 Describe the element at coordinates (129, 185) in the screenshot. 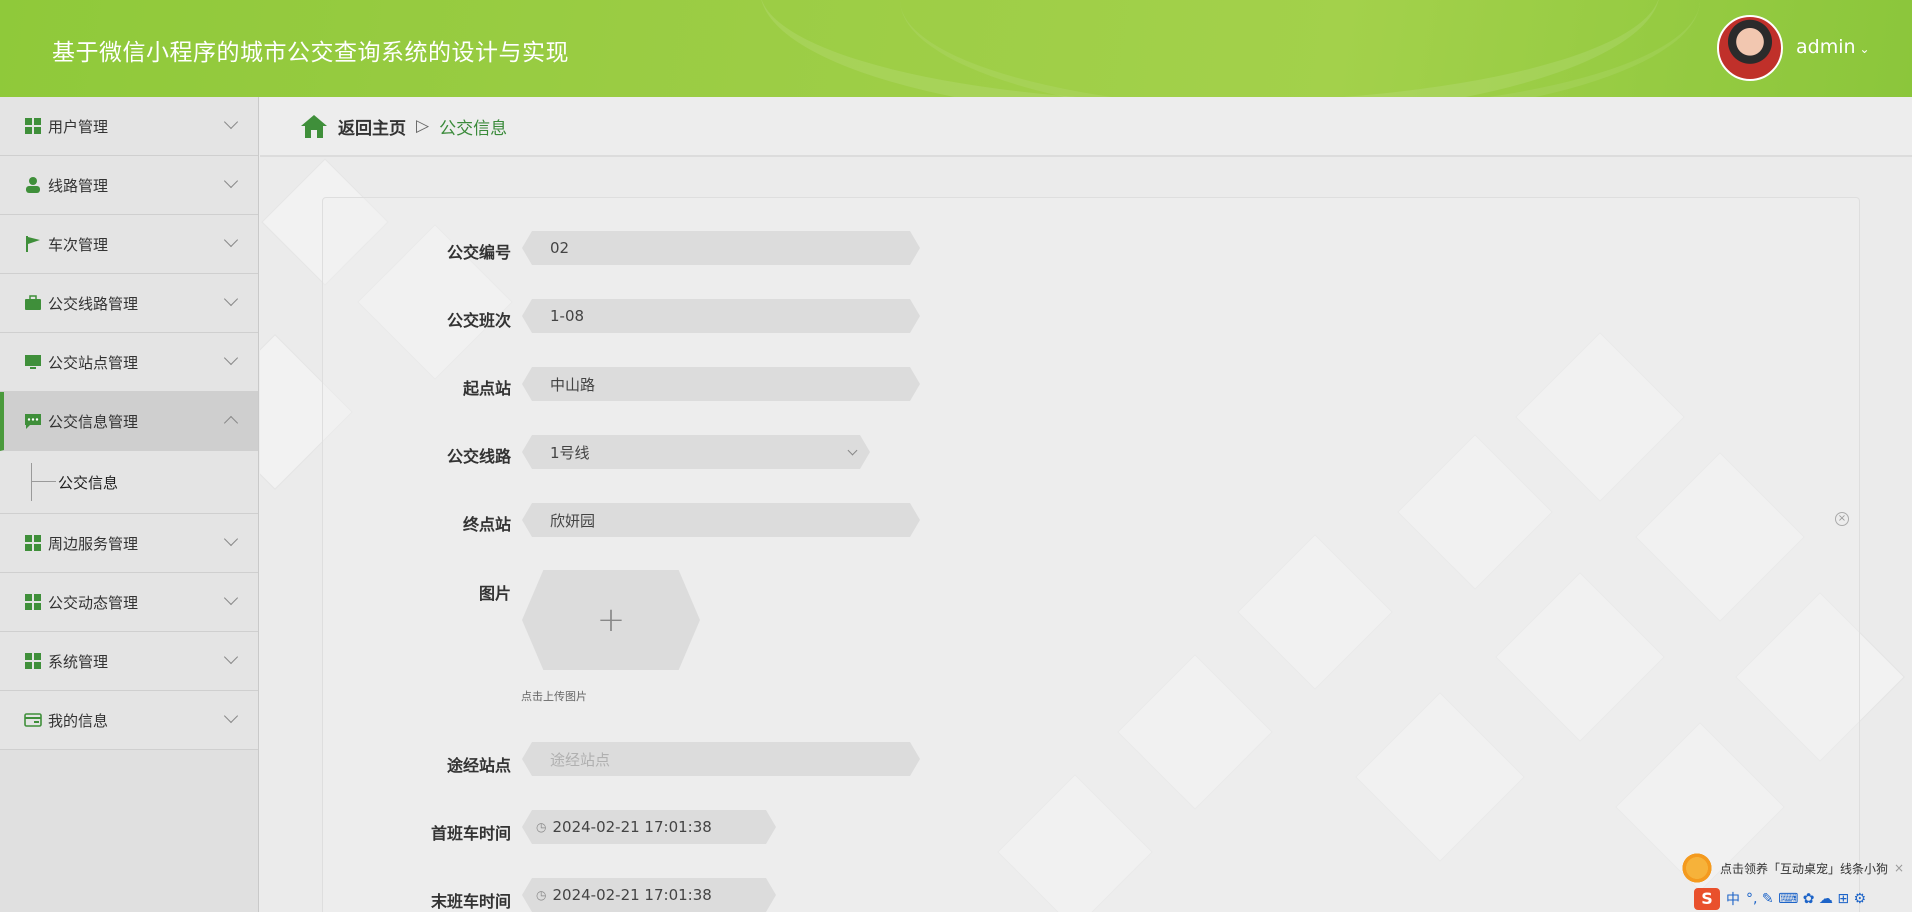

I see `sidebar-item-line-management: 线路管理` at that location.